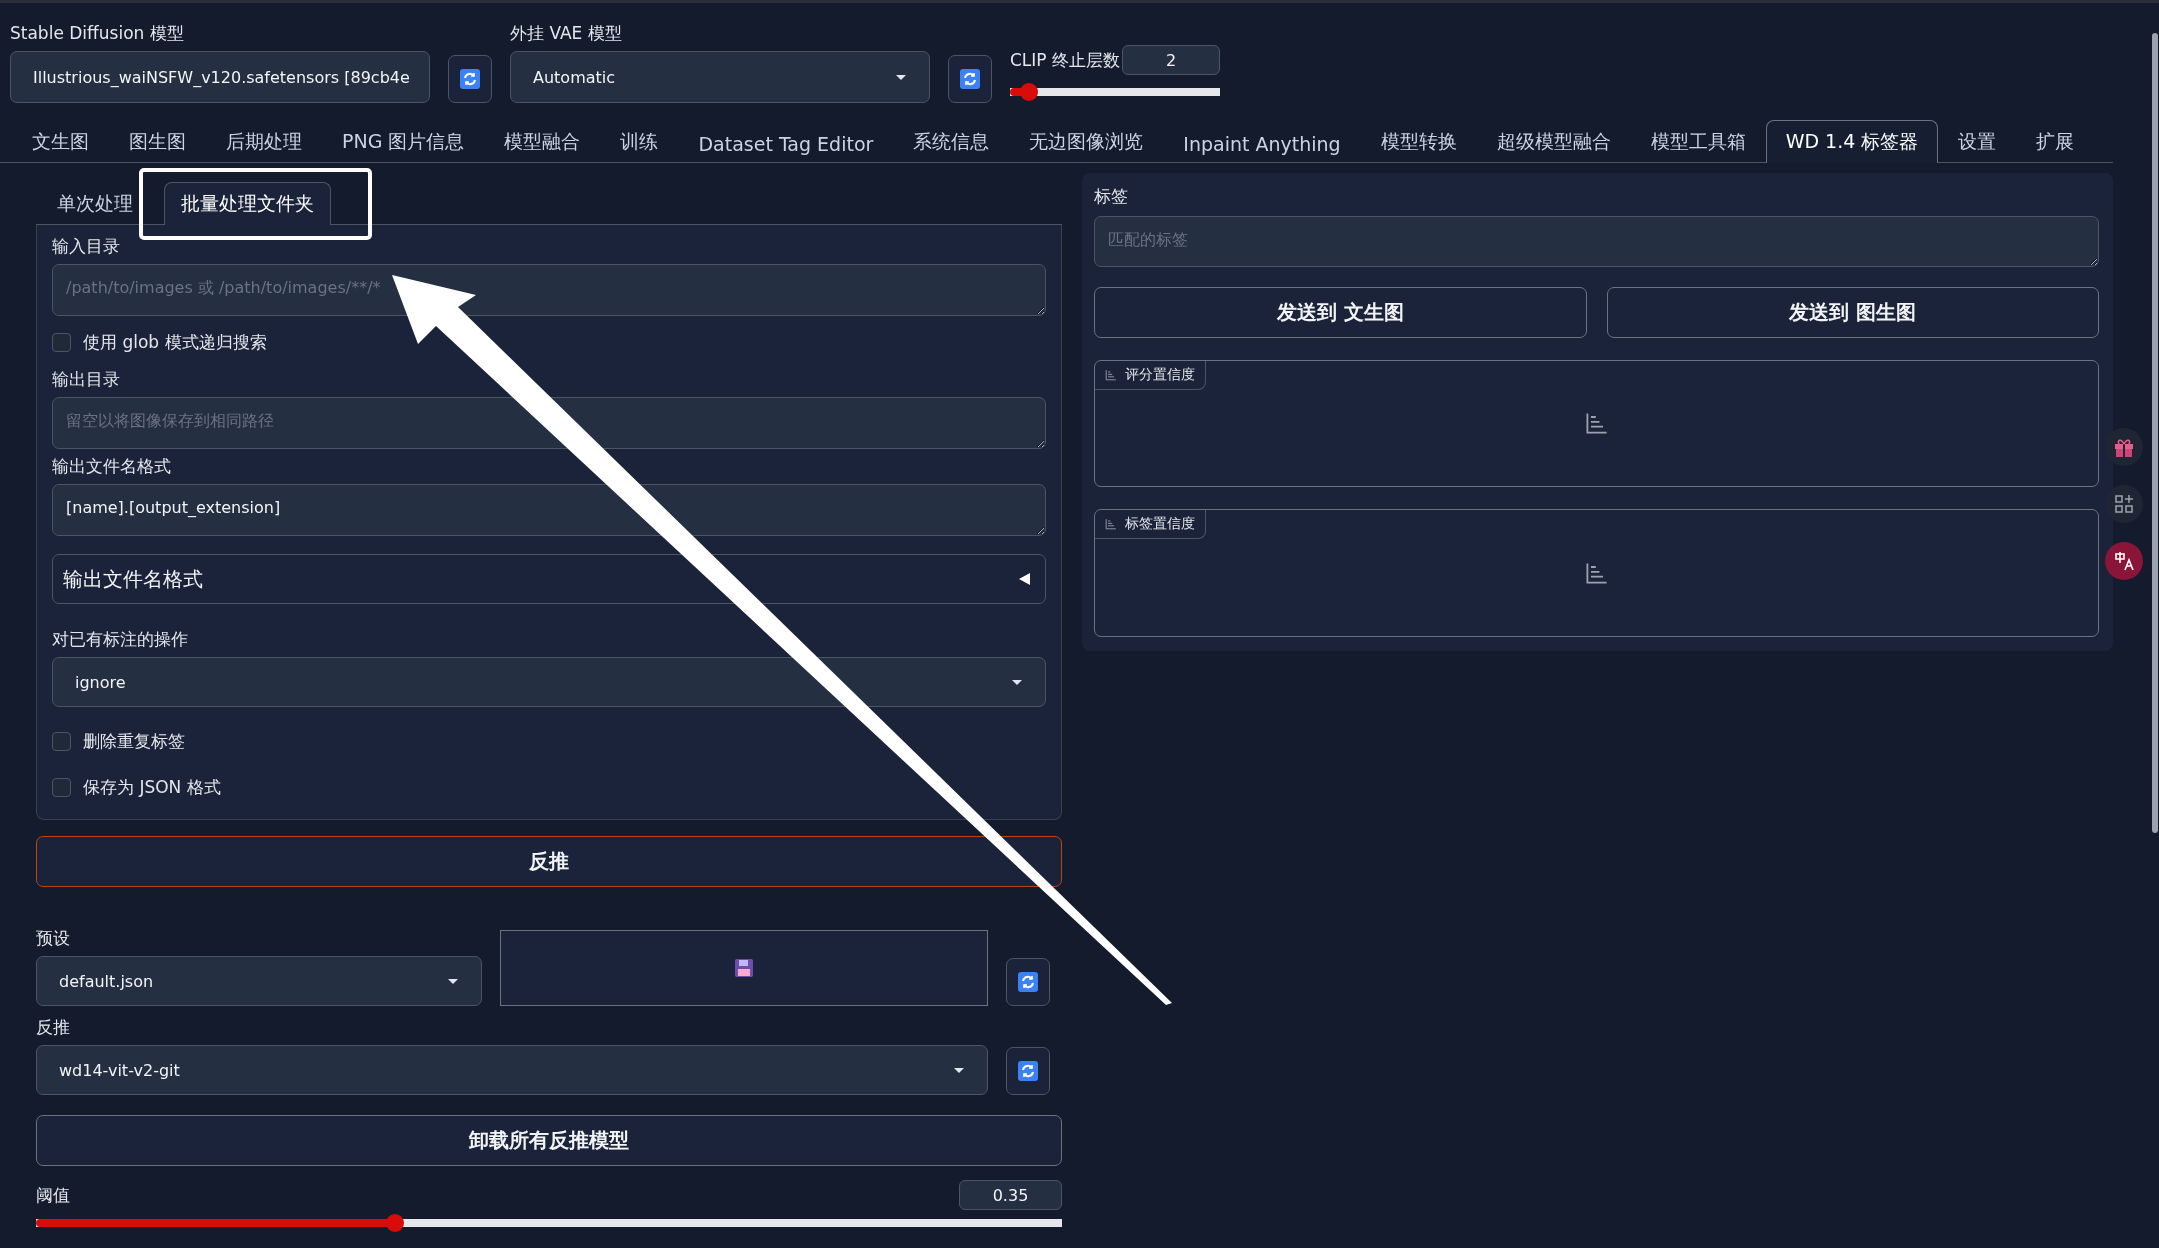  What do you see at coordinates (566, 33) in the screenshot?
I see `field-label: 外挂 VAE 模型` at bounding box center [566, 33].